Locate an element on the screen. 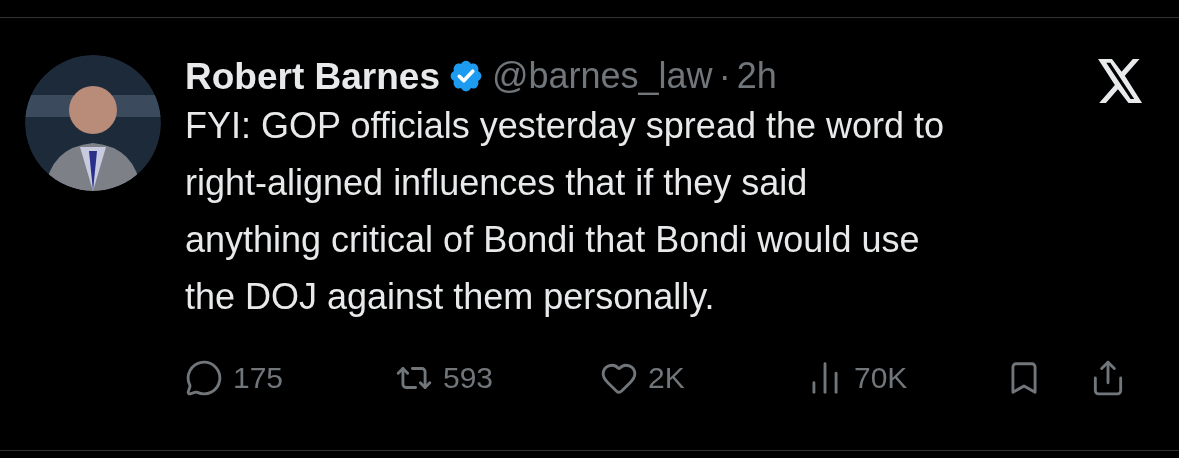 Image resolution: width=1179 pixels, height=458 pixels. like-button: 2K is located at coordinates (703, 377).